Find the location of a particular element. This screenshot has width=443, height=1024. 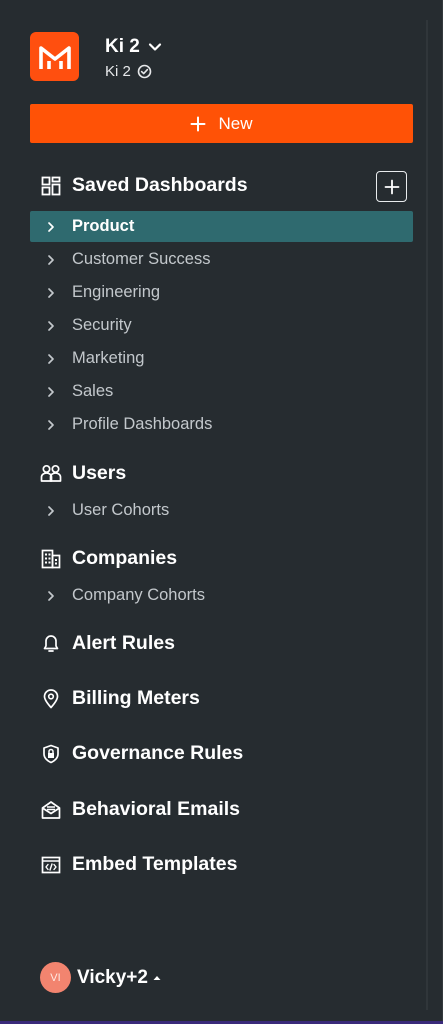

users-group-icon is located at coordinates (51, 474).